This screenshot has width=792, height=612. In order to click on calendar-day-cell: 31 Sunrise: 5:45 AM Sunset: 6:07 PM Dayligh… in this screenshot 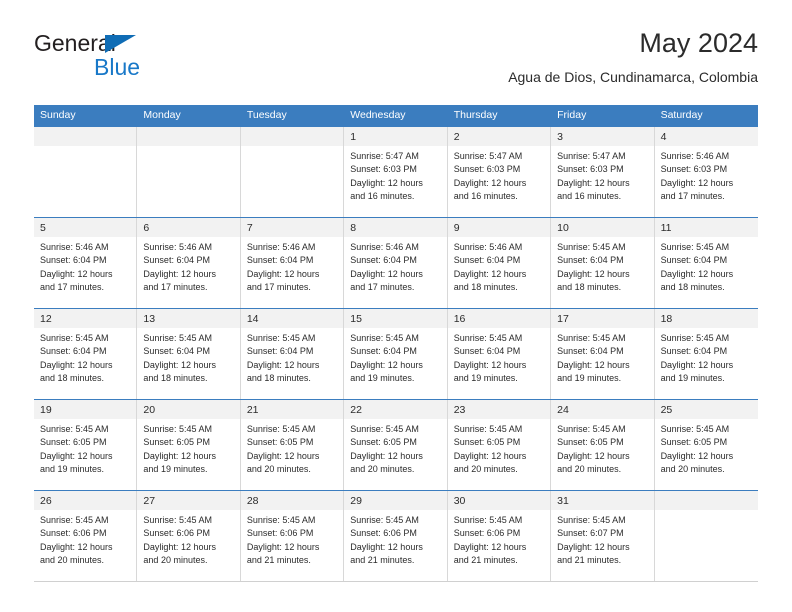, I will do `click(603, 536)`.